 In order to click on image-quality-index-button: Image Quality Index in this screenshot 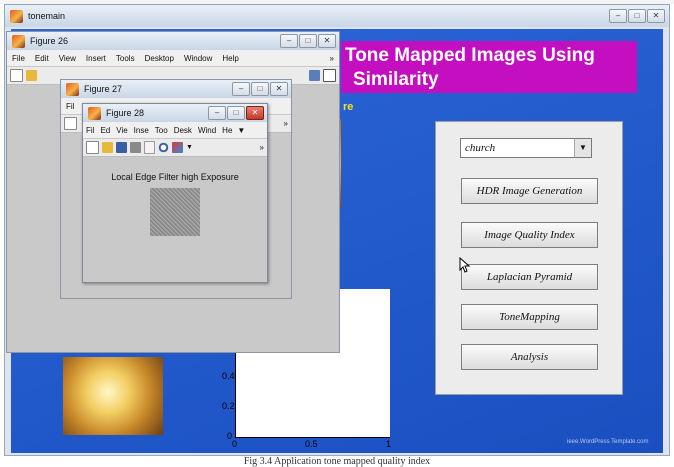, I will do `click(529, 235)`.